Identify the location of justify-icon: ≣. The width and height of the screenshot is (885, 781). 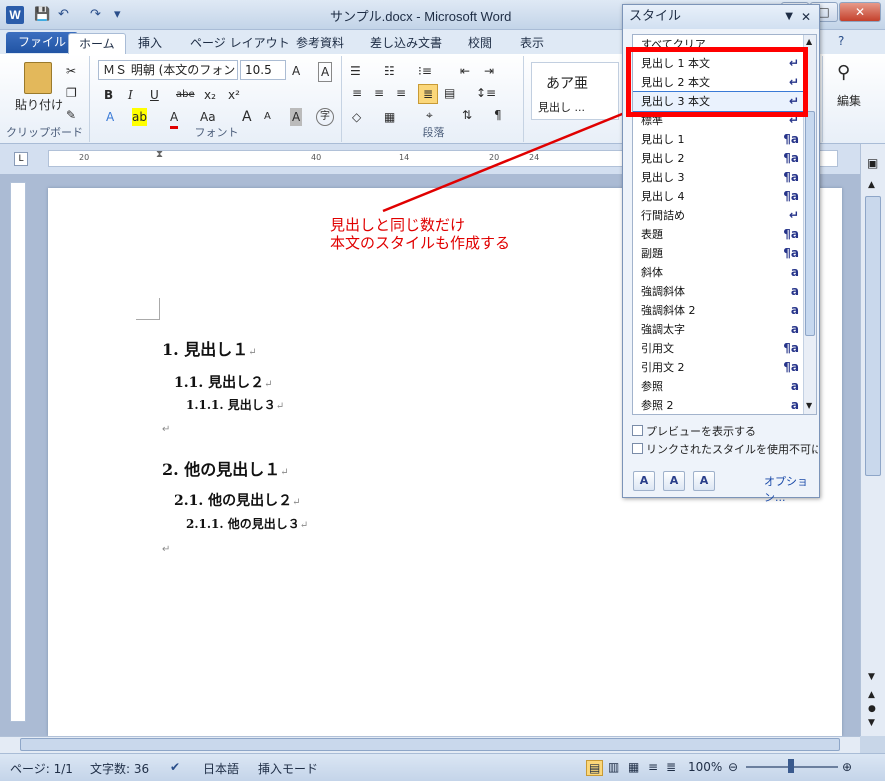
(428, 94).